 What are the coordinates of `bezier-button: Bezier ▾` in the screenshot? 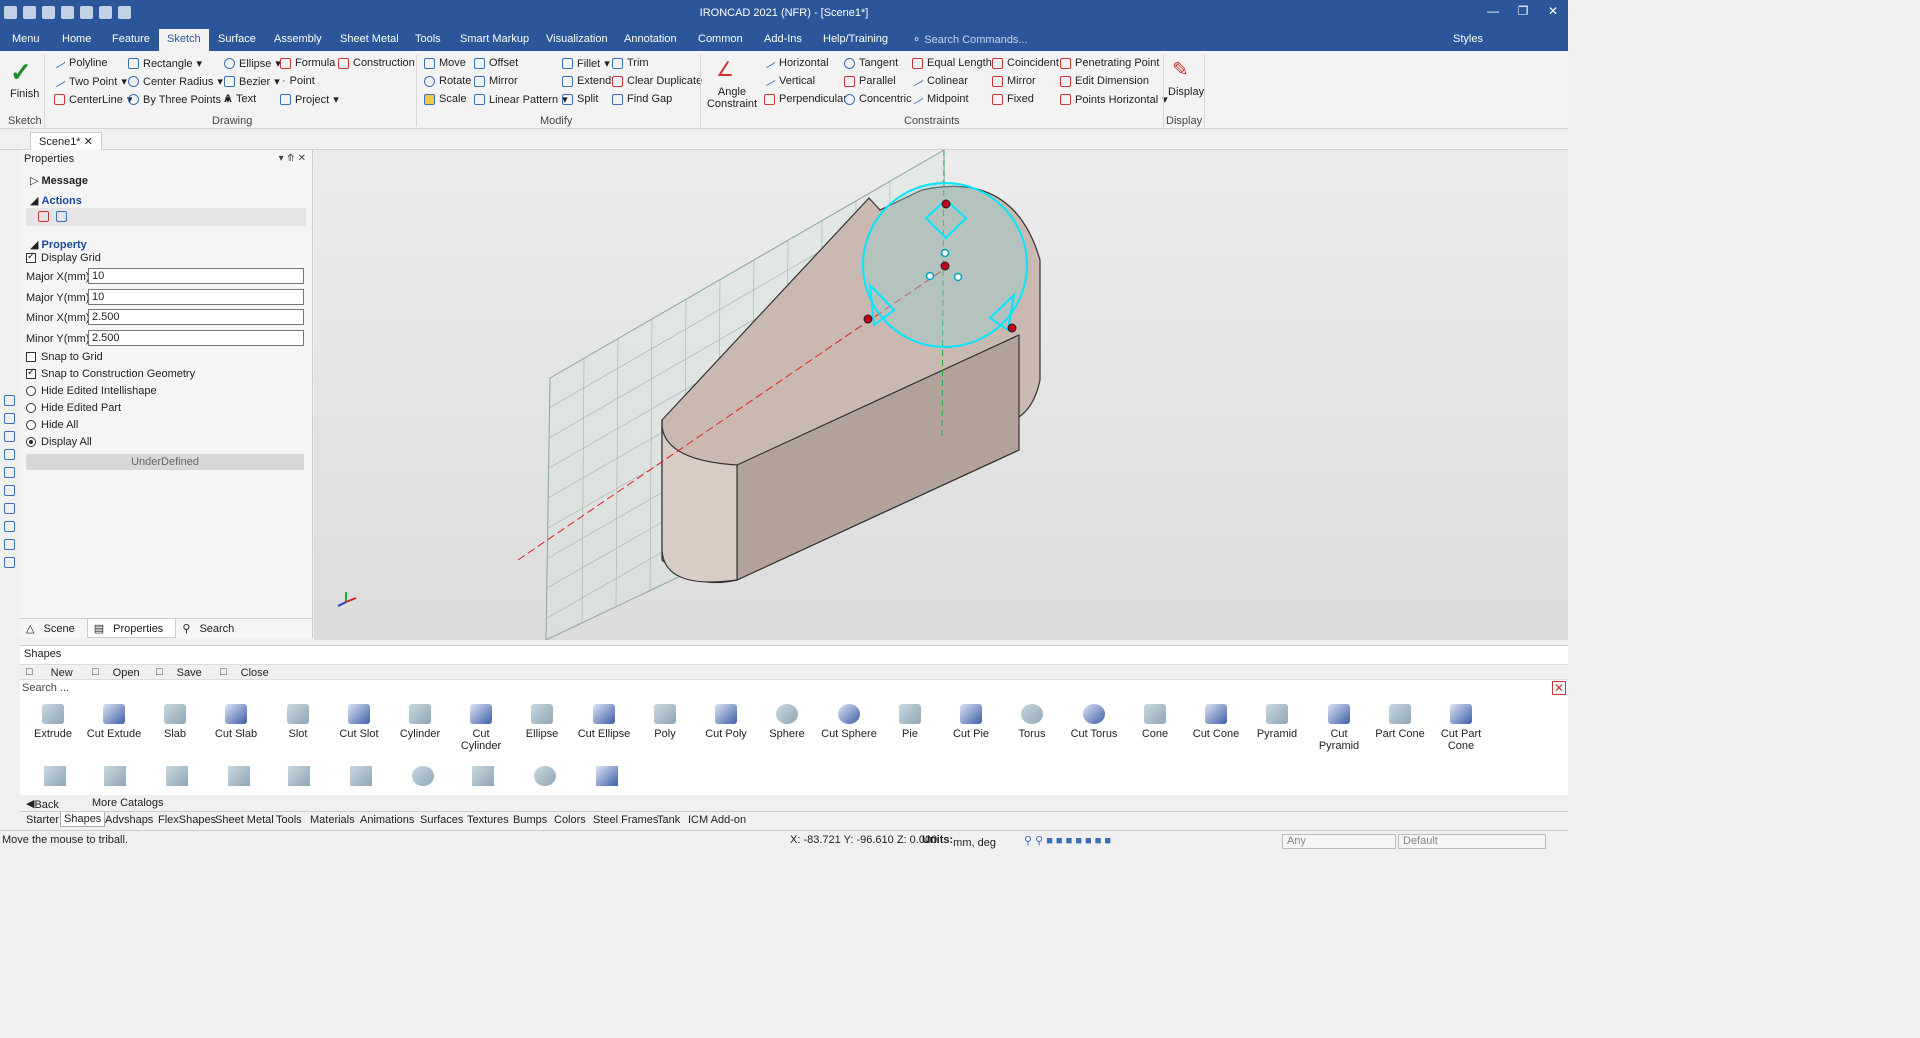 It's located at (252, 81).